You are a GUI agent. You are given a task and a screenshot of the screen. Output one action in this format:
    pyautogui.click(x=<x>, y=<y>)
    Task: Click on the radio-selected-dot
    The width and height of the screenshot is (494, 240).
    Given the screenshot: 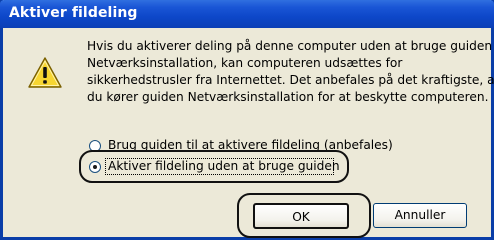 What is the action you would take?
    pyautogui.click(x=95, y=167)
    